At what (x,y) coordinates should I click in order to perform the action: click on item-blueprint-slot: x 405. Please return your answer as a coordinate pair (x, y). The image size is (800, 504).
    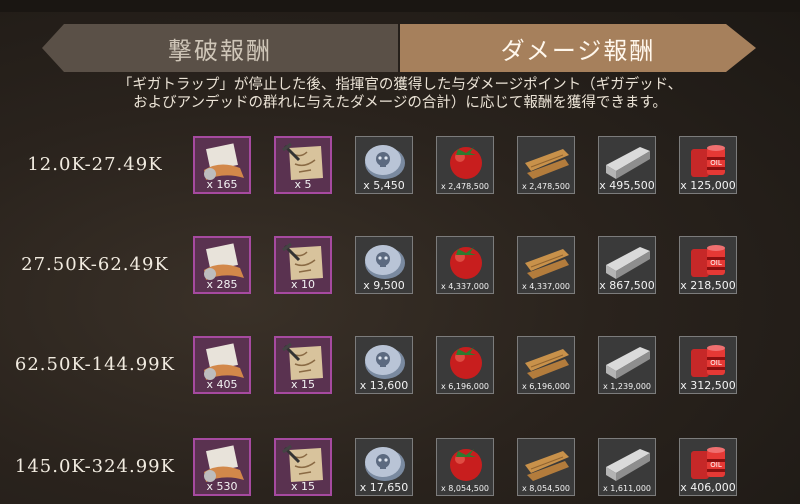
    Looking at the image, I should click on (222, 365).